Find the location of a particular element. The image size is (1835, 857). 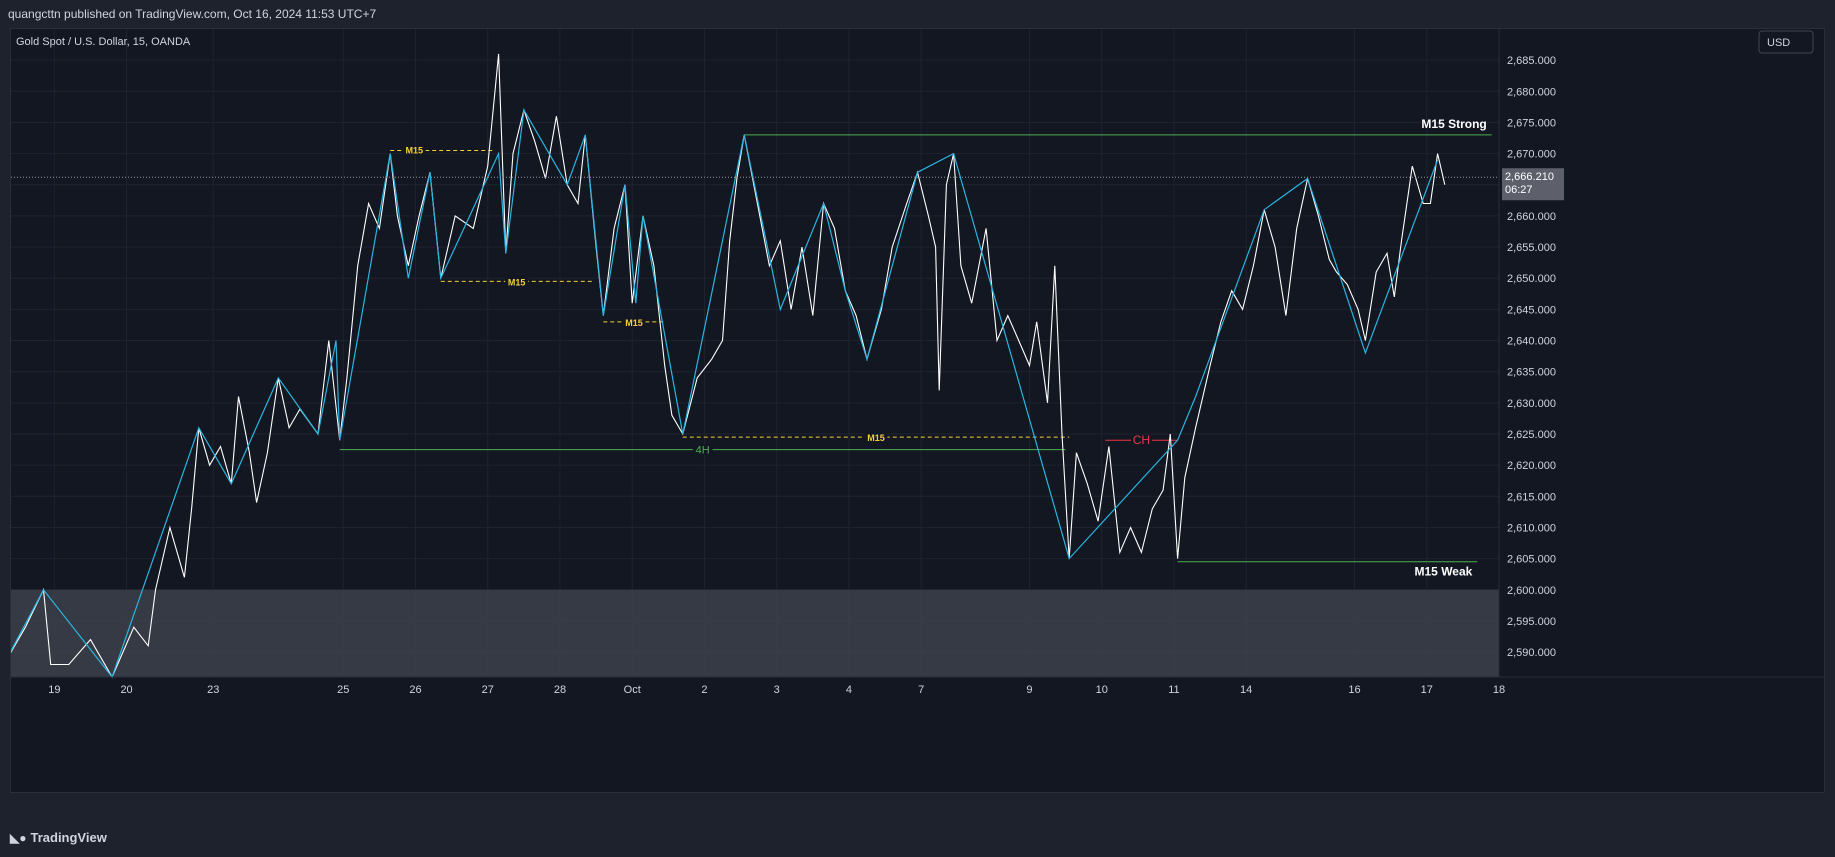

price-tick-label: 2,620.000 is located at coordinates (1531, 466).